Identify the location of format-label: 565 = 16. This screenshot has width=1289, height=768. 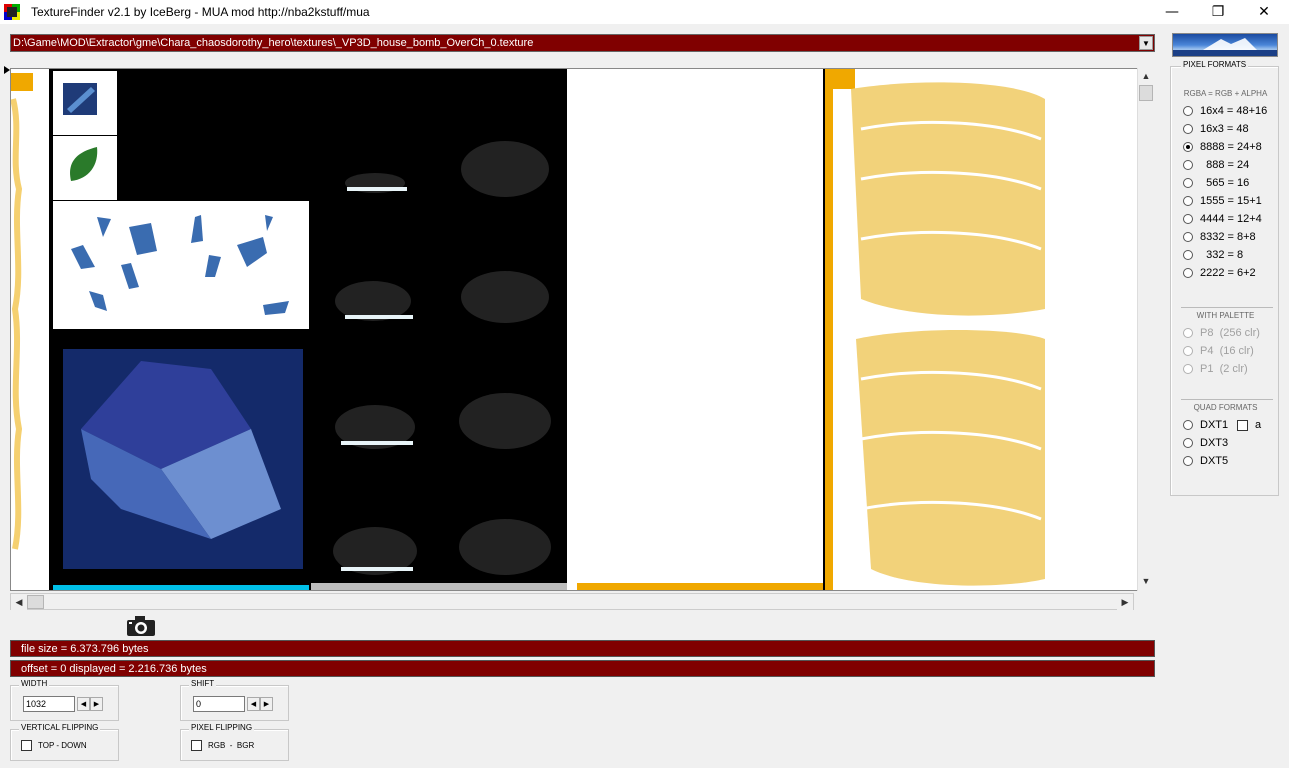
(1225, 183).